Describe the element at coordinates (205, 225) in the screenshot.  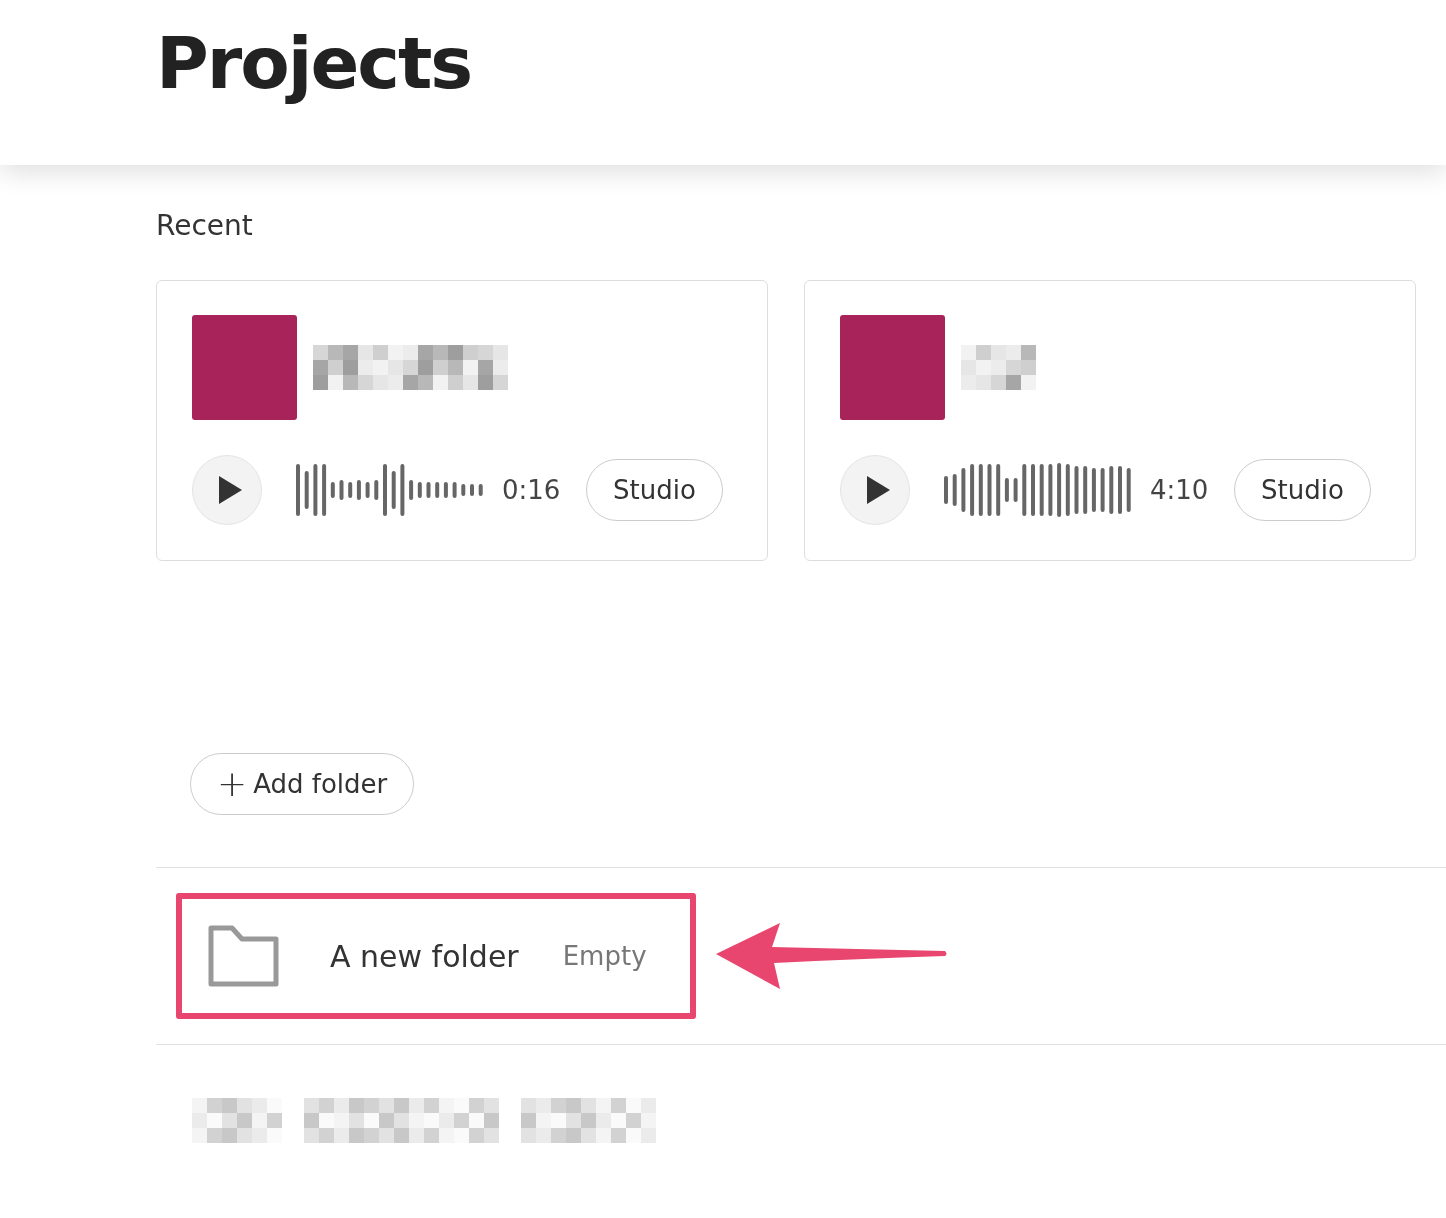
I see `section-heading: Recent` at that location.